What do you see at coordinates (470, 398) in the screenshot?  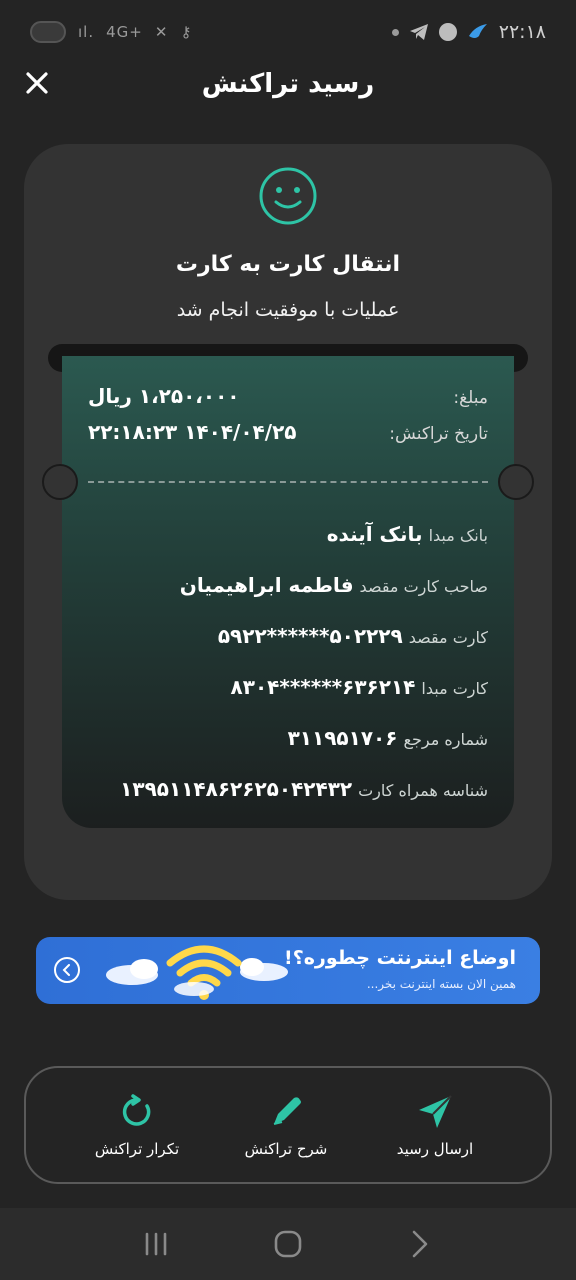 I see `amount-label: مبلغ:` at bounding box center [470, 398].